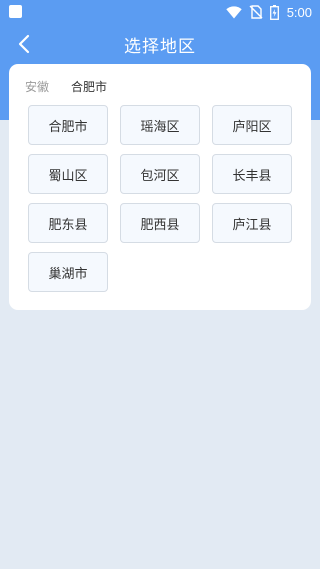  What do you see at coordinates (68, 174) in the screenshot?
I see `district-option: 蜀山区` at bounding box center [68, 174].